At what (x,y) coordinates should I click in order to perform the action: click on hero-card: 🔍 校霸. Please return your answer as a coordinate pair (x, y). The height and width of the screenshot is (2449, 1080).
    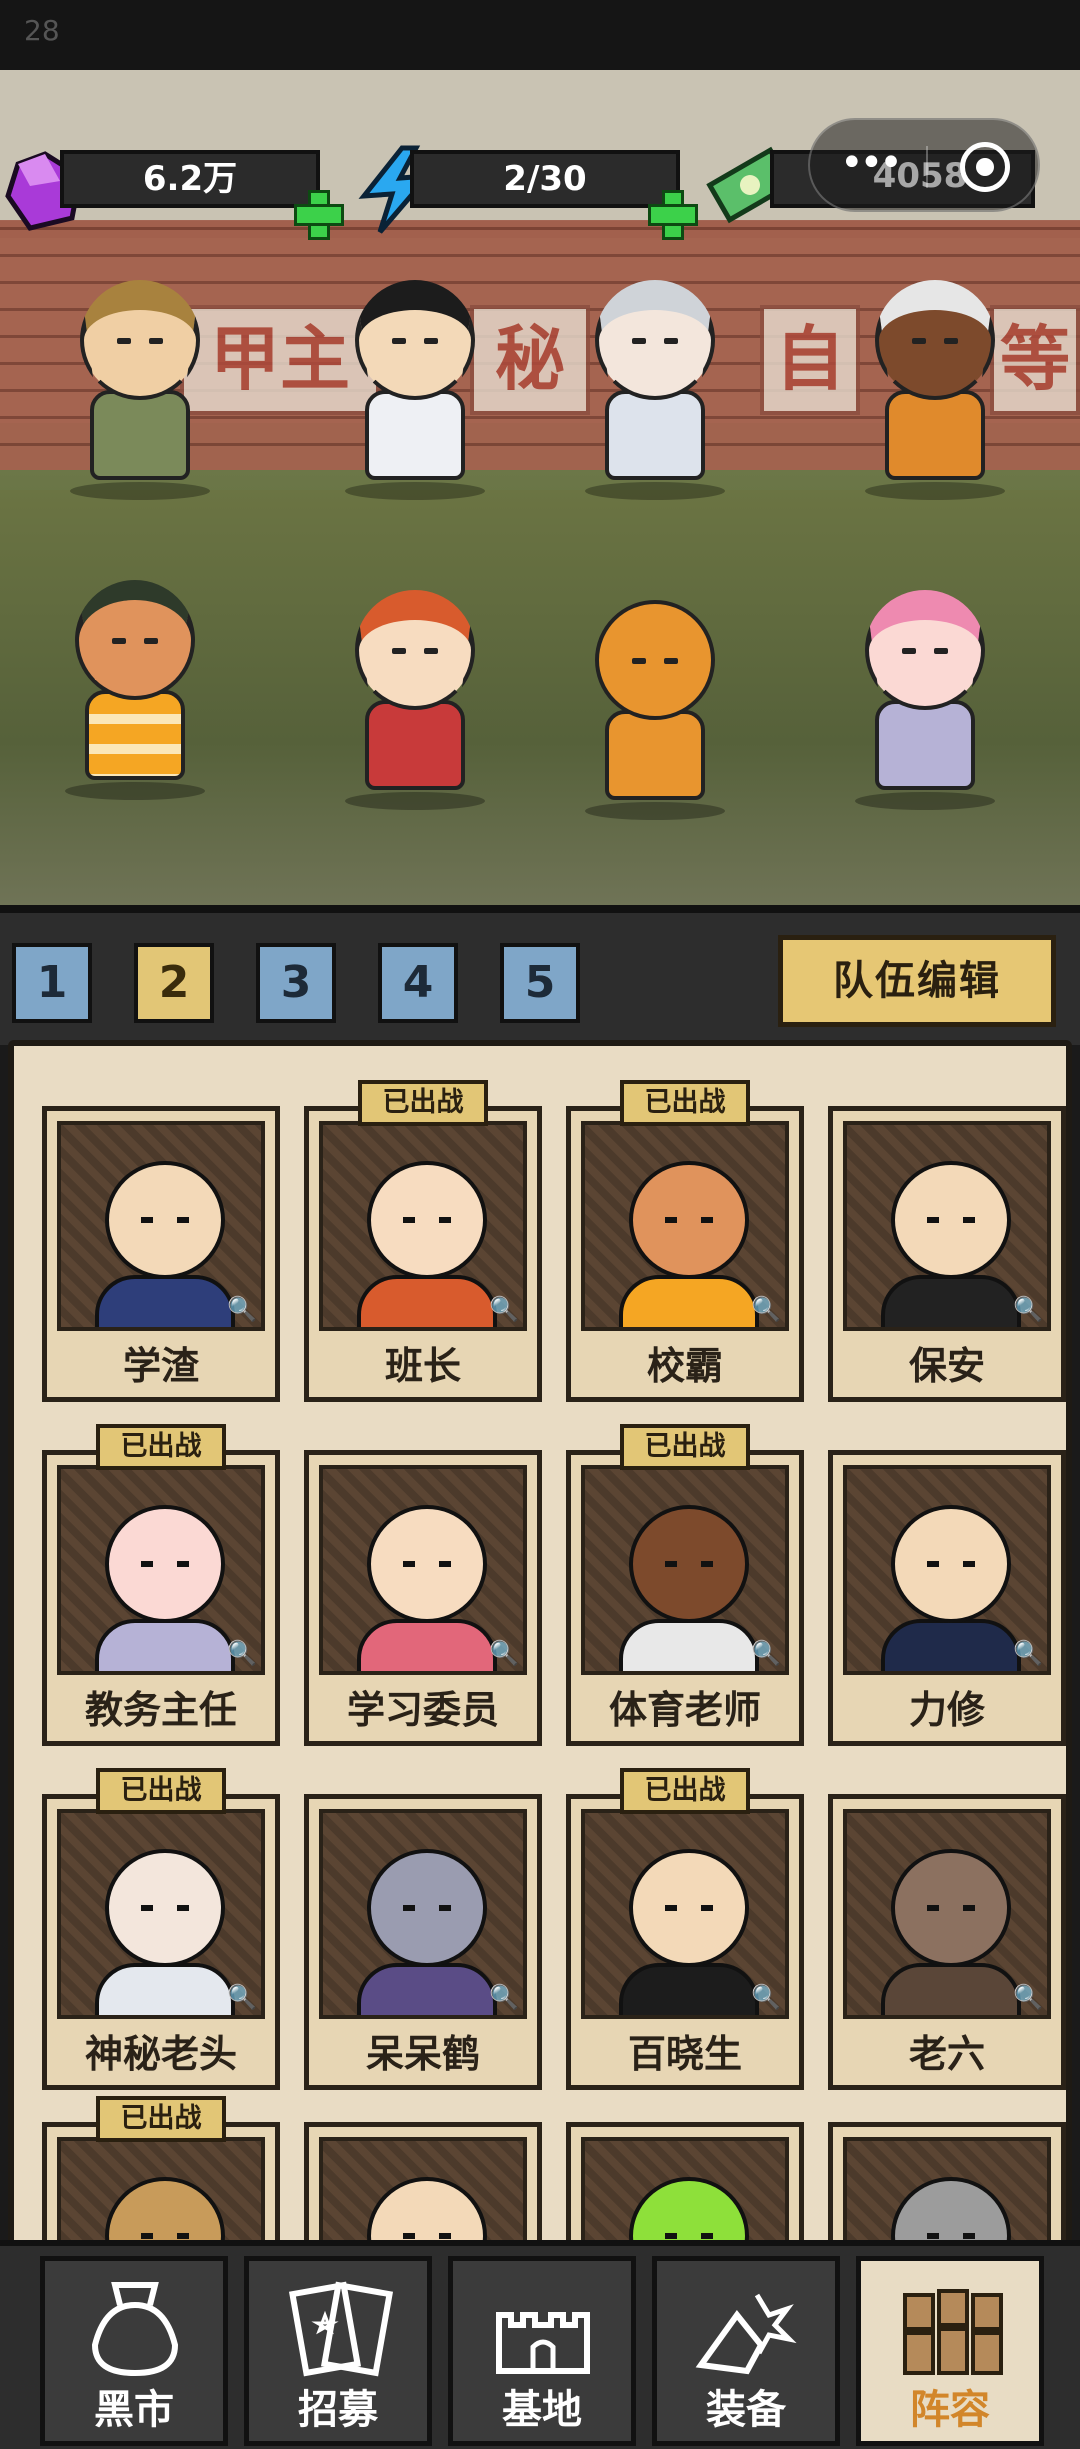
    Looking at the image, I should click on (685, 1254).